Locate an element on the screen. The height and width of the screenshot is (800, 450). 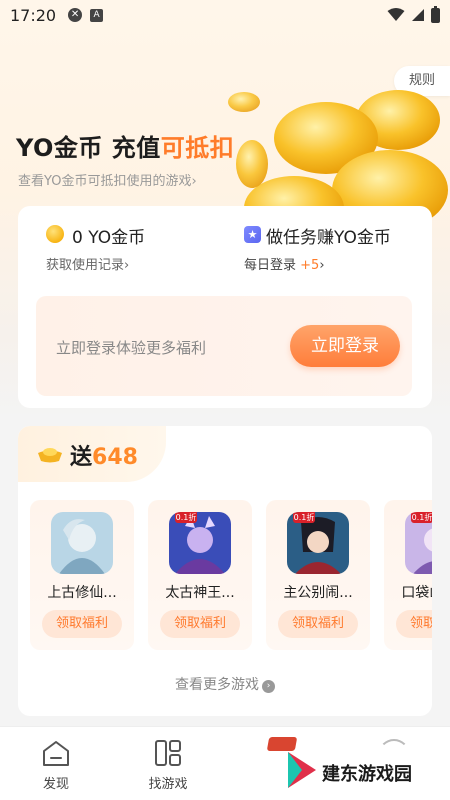
nav-label-find-games: 找游戏 is located at coordinates (168, 784).